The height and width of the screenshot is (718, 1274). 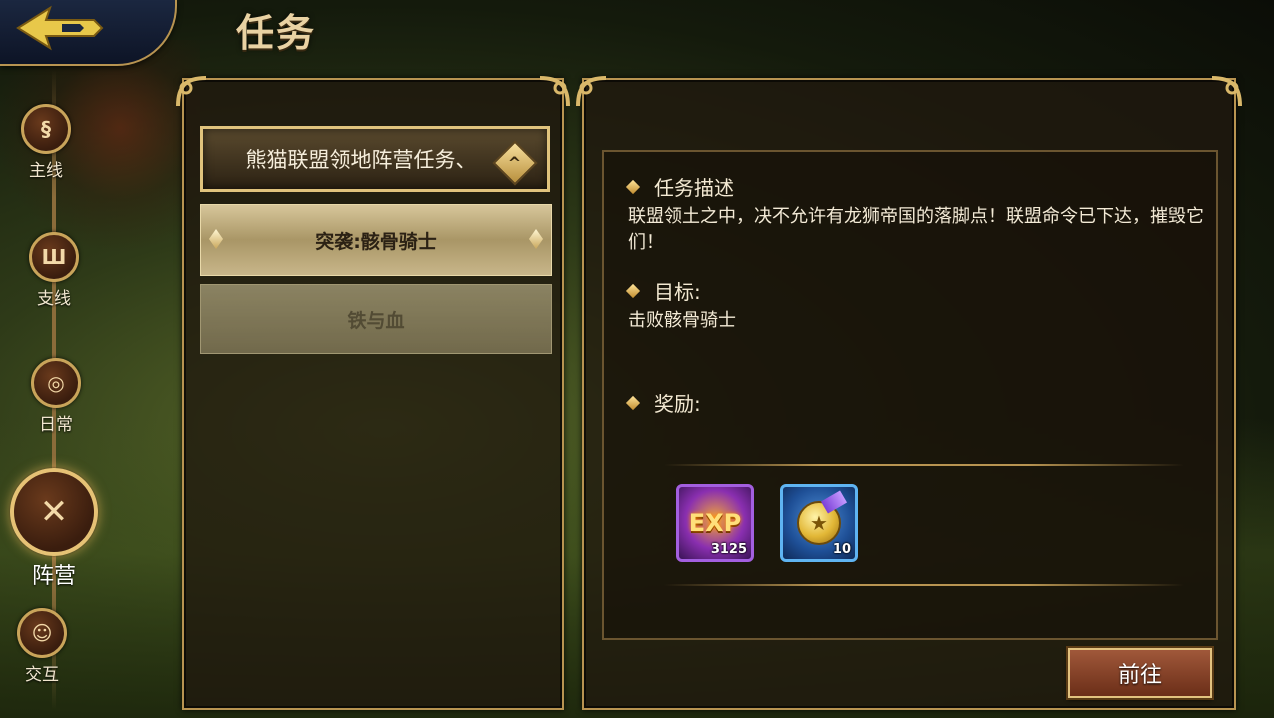 I want to click on quest-item-label: 铁与血, so click(x=376, y=320).